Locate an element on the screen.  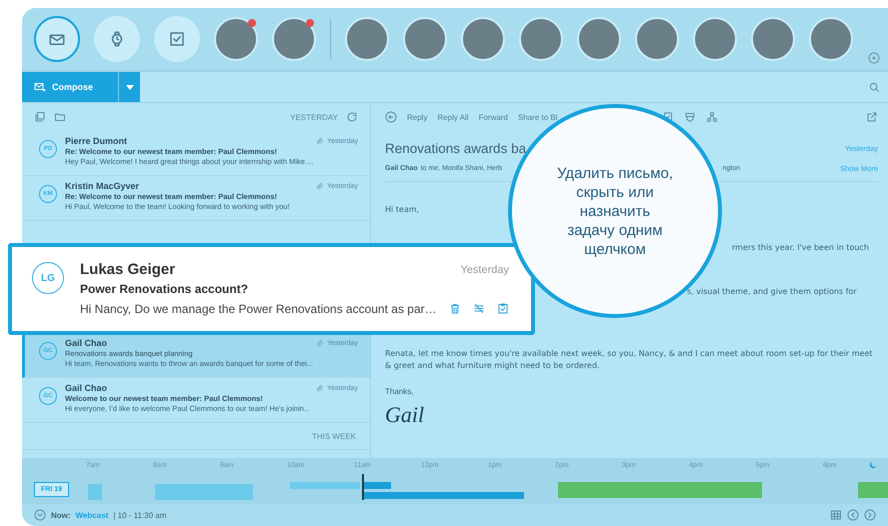
toolbar-action: Reply All is located at coordinates (453, 117).